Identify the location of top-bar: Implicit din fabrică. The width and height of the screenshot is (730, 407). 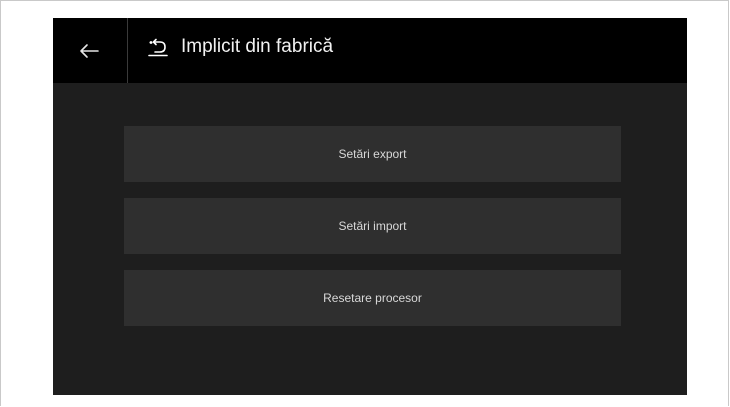
(370, 50).